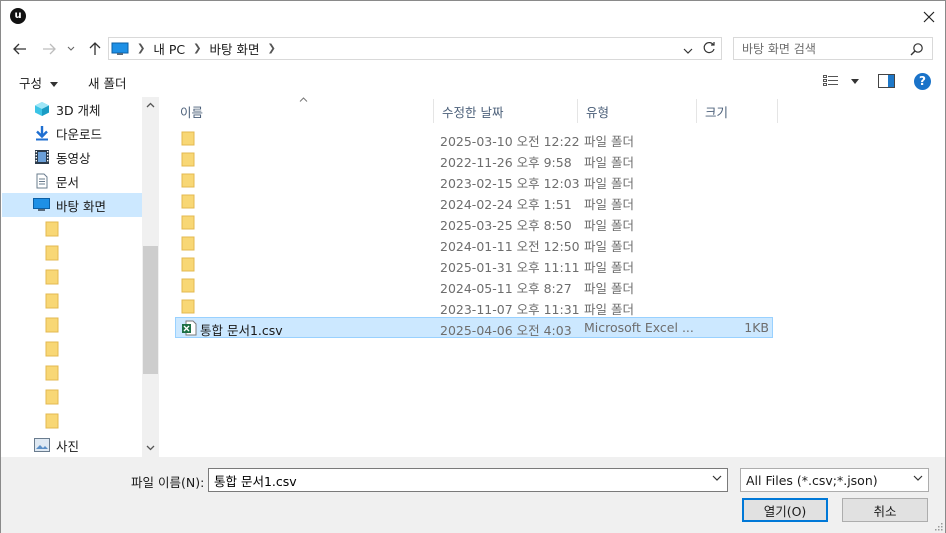 This screenshot has width=946, height=533. Describe the element at coordinates (49, 49) in the screenshot. I see `forward-button` at that location.